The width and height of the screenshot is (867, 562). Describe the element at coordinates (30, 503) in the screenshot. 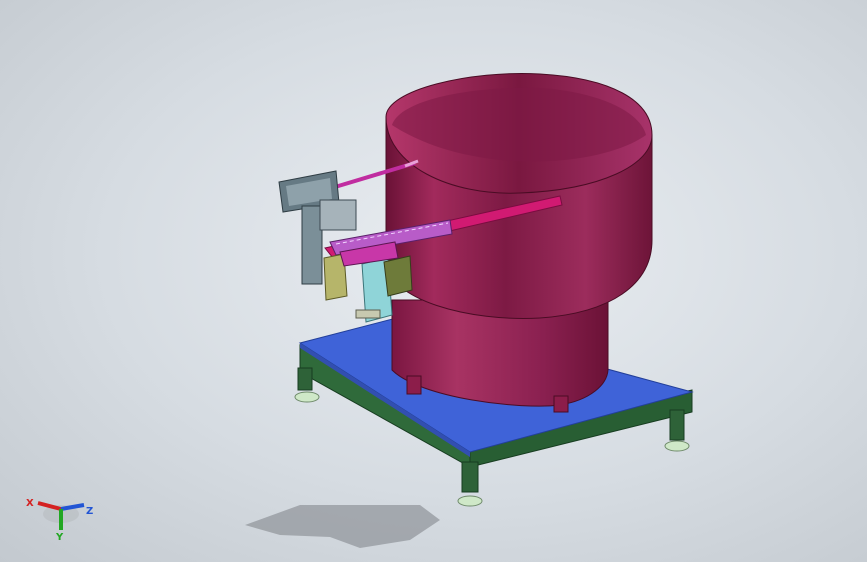

I see `x-axis-label: X` at that location.